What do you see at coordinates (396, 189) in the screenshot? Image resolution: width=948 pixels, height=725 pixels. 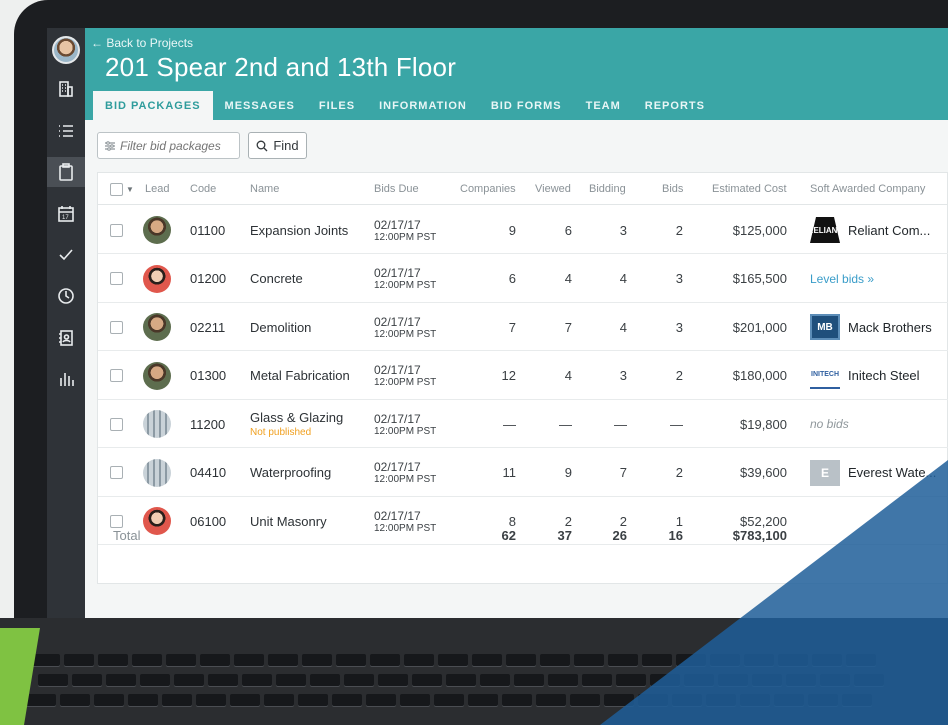 I see `col-header-bids-due: Bids Due` at bounding box center [396, 189].